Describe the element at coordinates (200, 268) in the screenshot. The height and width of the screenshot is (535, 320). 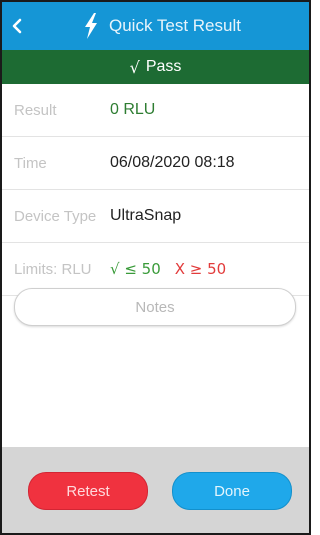
I see `limit-fail-value: X ≥ 50` at that location.